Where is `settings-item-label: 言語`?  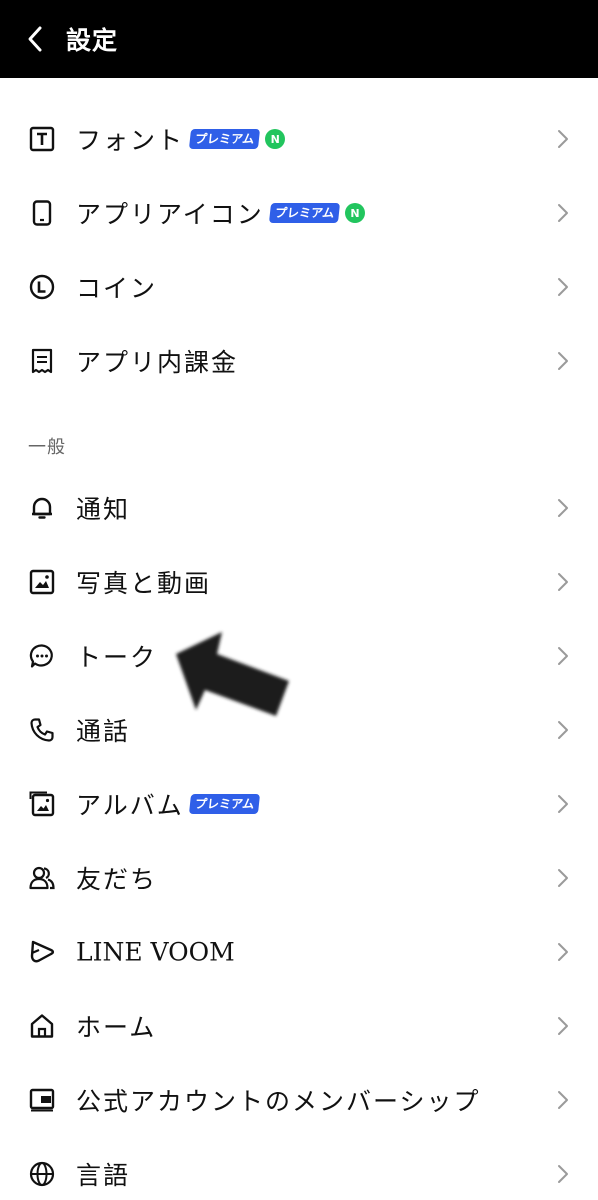
settings-item-label: 言語 is located at coordinates (103, 1175).